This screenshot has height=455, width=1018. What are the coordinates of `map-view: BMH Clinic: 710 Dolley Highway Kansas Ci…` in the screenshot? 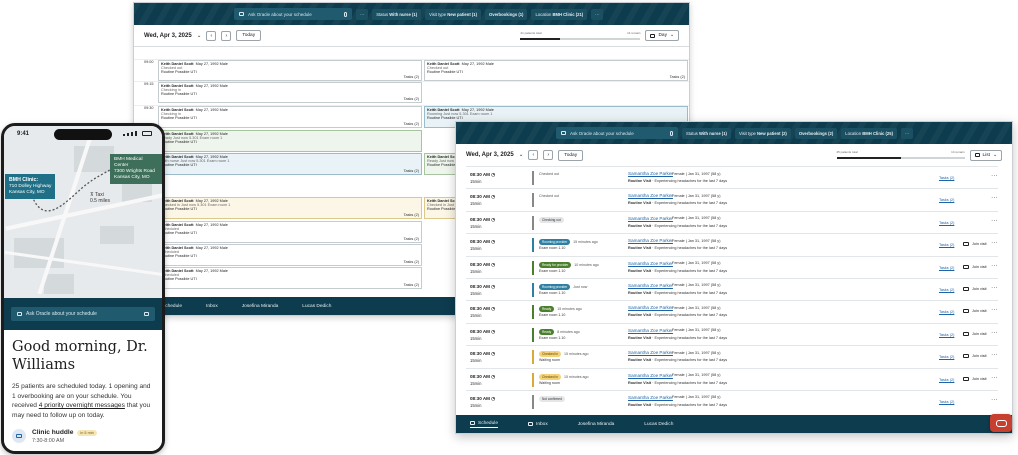 It's located at (83, 212).